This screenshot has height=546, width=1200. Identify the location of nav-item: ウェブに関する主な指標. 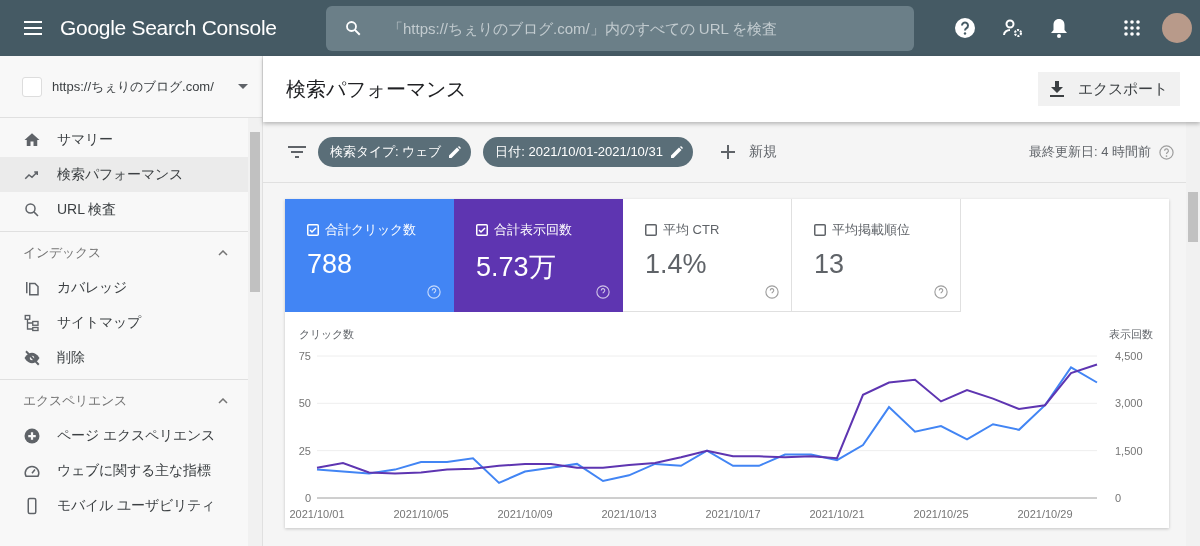
(124, 470).